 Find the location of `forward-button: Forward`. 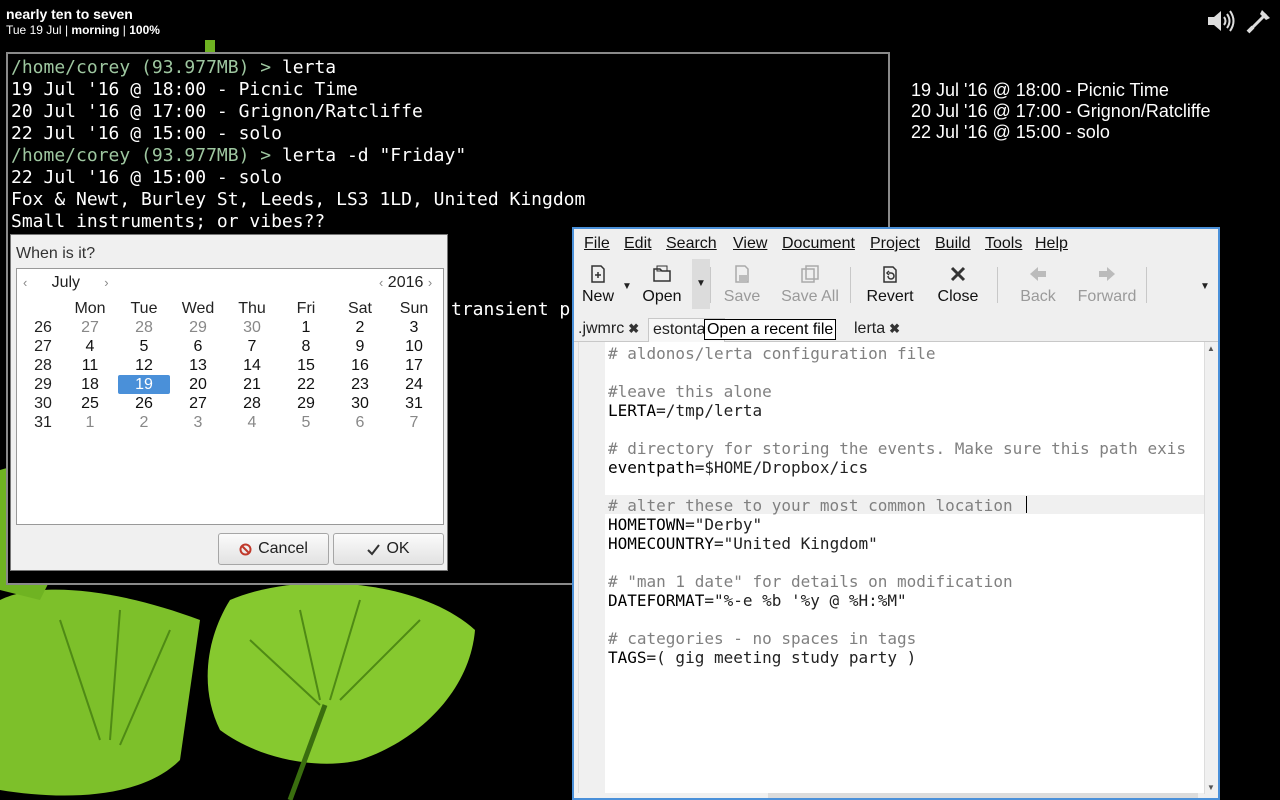

forward-button: Forward is located at coordinates (1107, 285).